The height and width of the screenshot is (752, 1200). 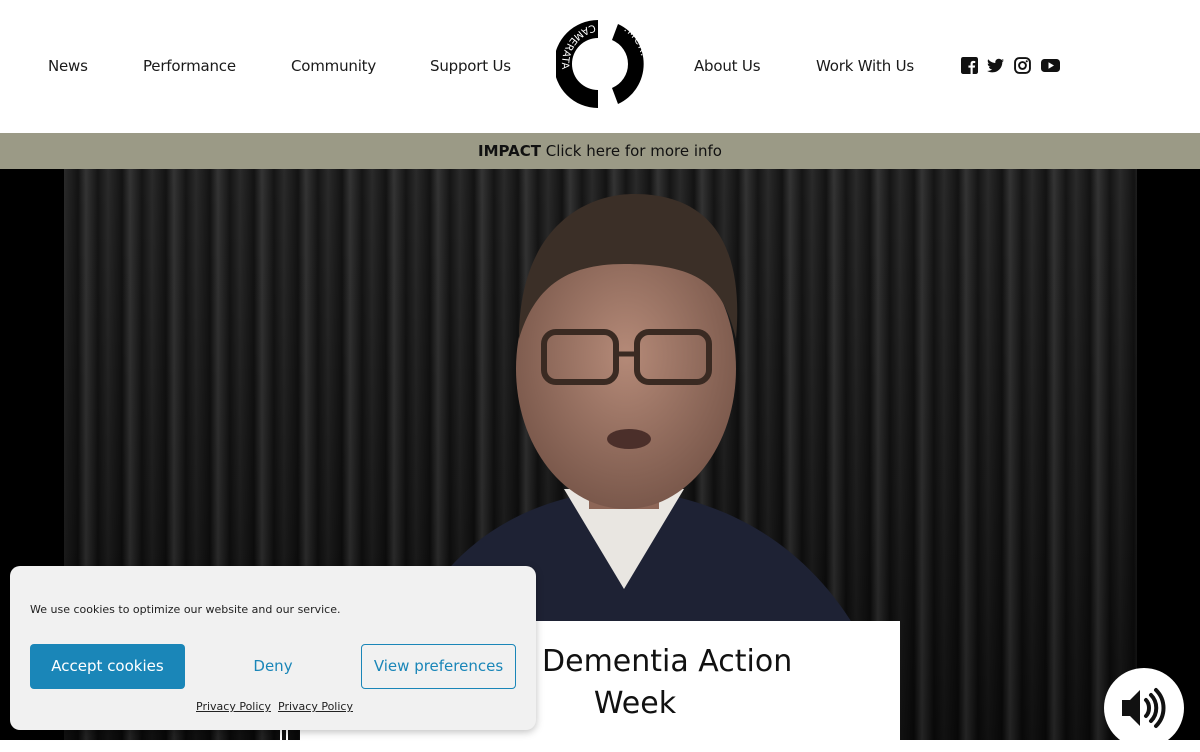 What do you see at coordinates (273, 666) in the screenshot?
I see `deny-button: Deny` at bounding box center [273, 666].